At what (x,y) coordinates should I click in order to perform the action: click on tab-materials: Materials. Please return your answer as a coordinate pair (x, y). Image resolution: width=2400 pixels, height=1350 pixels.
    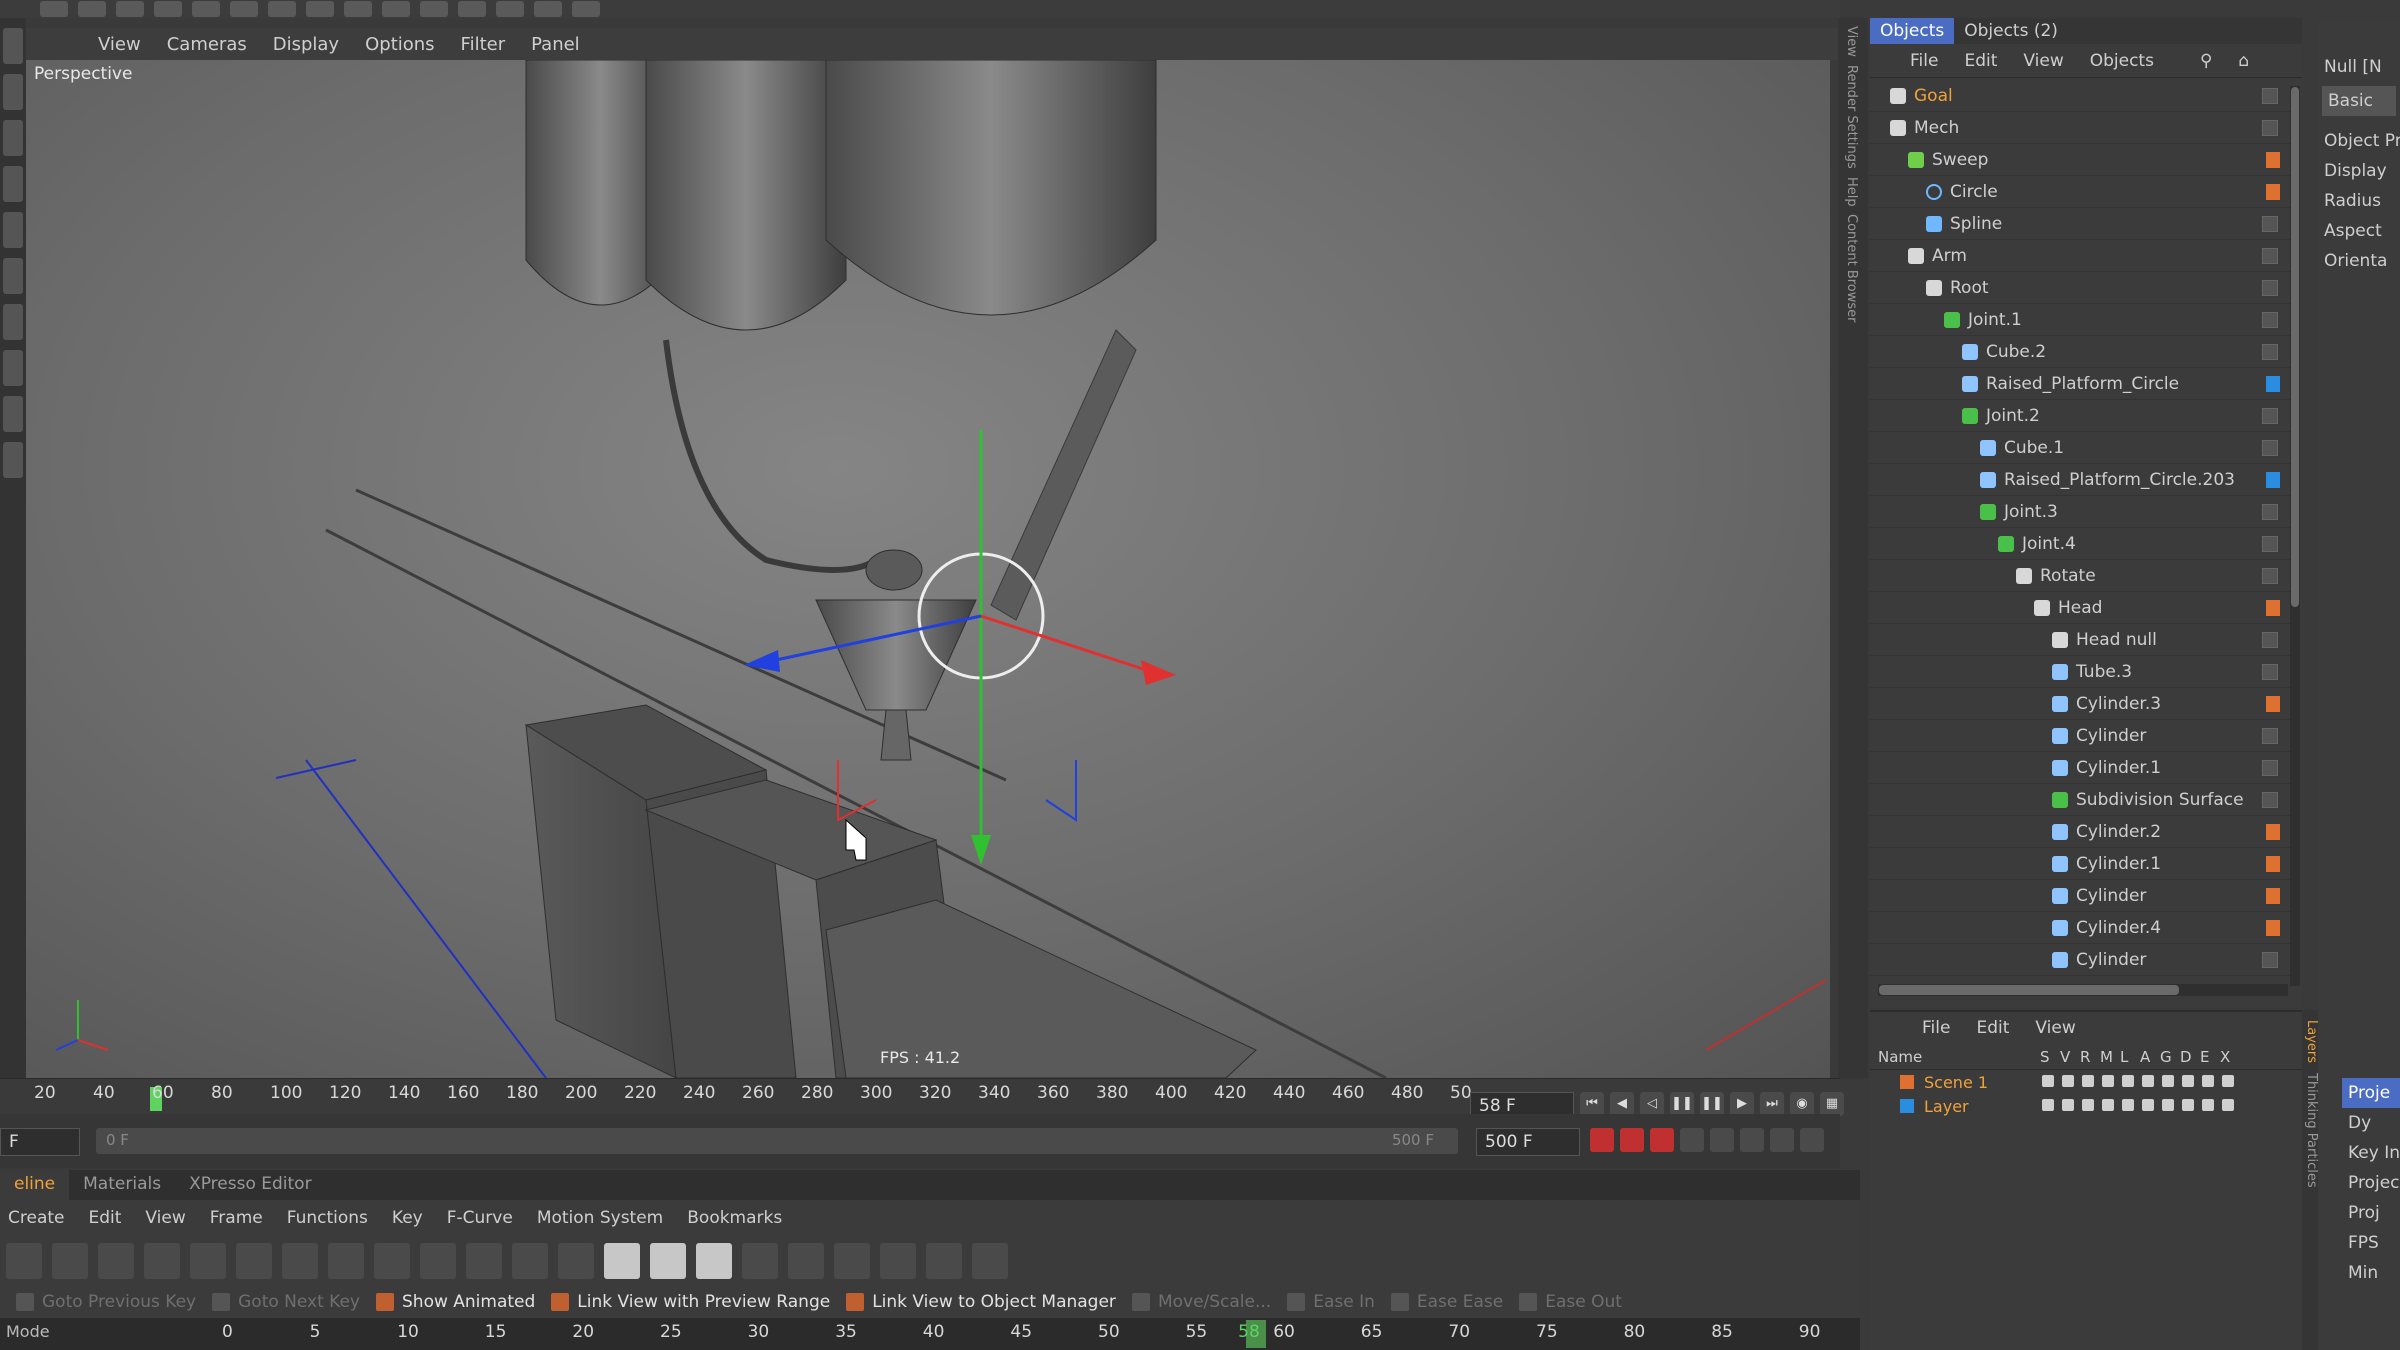
    Looking at the image, I should click on (122, 1185).